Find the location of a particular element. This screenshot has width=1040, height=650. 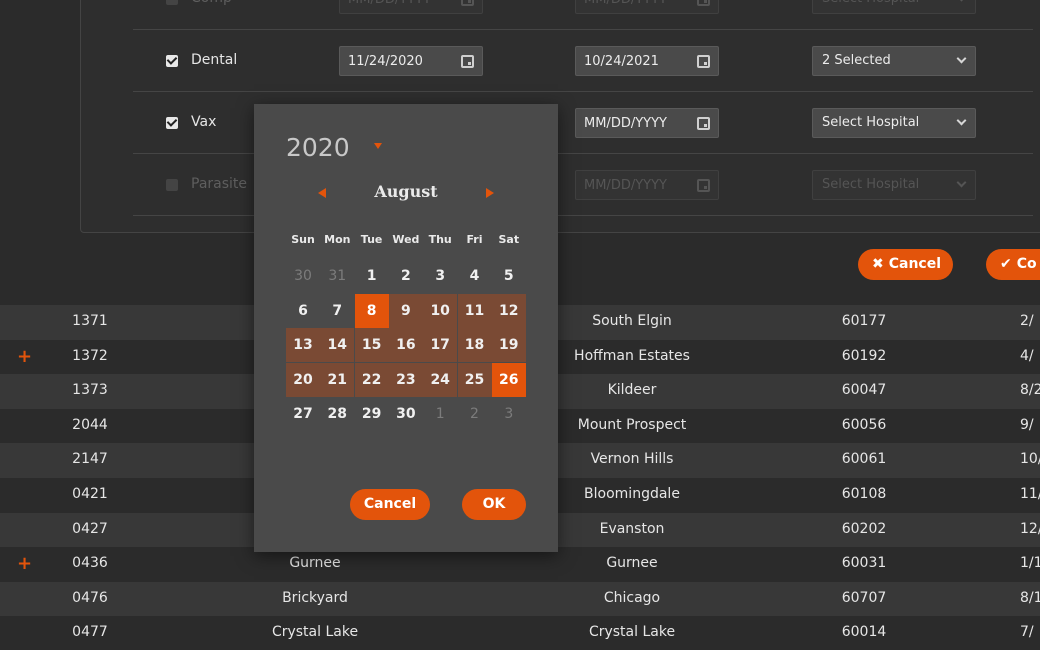

row-city: Crystal Lake is located at coordinates (632, 632).